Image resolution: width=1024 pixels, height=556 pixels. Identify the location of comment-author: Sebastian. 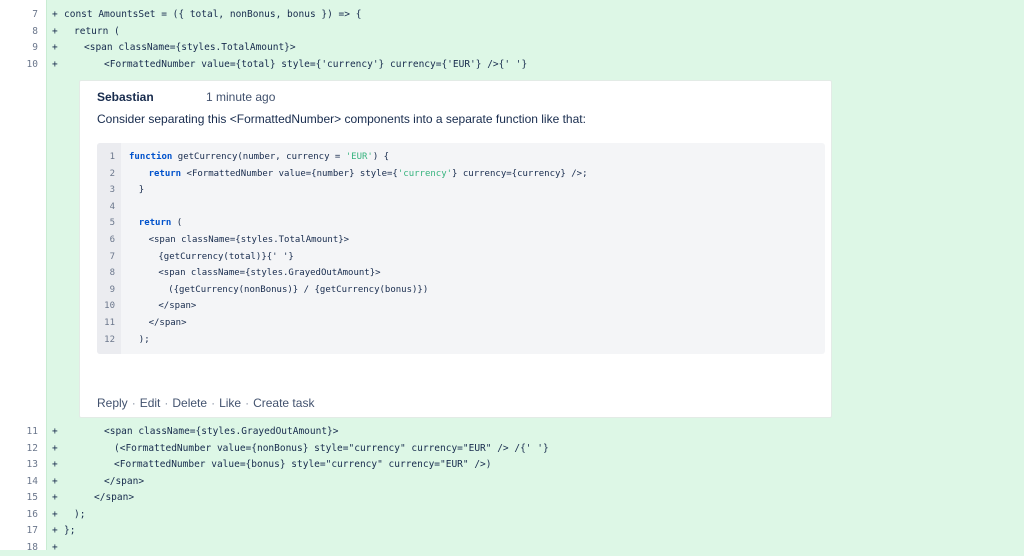
(125, 97).